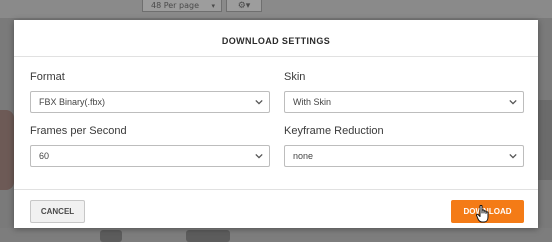 This screenshot has height=242, width=552. What do you see at coordinates (312, 102) in the screenshot?
I see `skin-select-value: With Skin` at bounding box center [312, 102].